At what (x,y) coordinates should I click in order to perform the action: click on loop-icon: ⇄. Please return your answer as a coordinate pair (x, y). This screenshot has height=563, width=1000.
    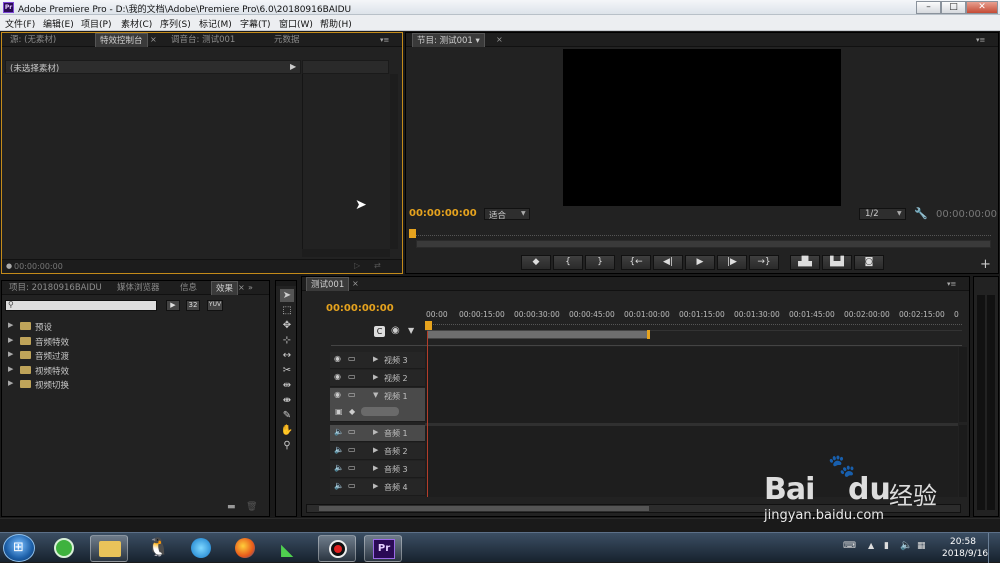
    Looking at the image, I should click on (377, 265).